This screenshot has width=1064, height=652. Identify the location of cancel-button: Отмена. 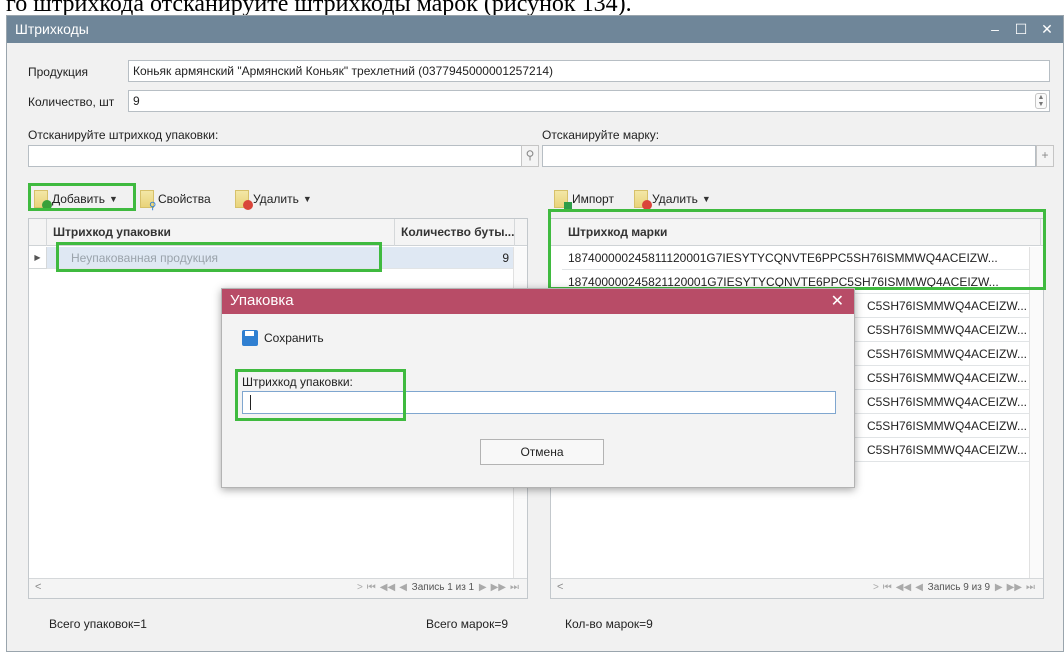
(542, 452).